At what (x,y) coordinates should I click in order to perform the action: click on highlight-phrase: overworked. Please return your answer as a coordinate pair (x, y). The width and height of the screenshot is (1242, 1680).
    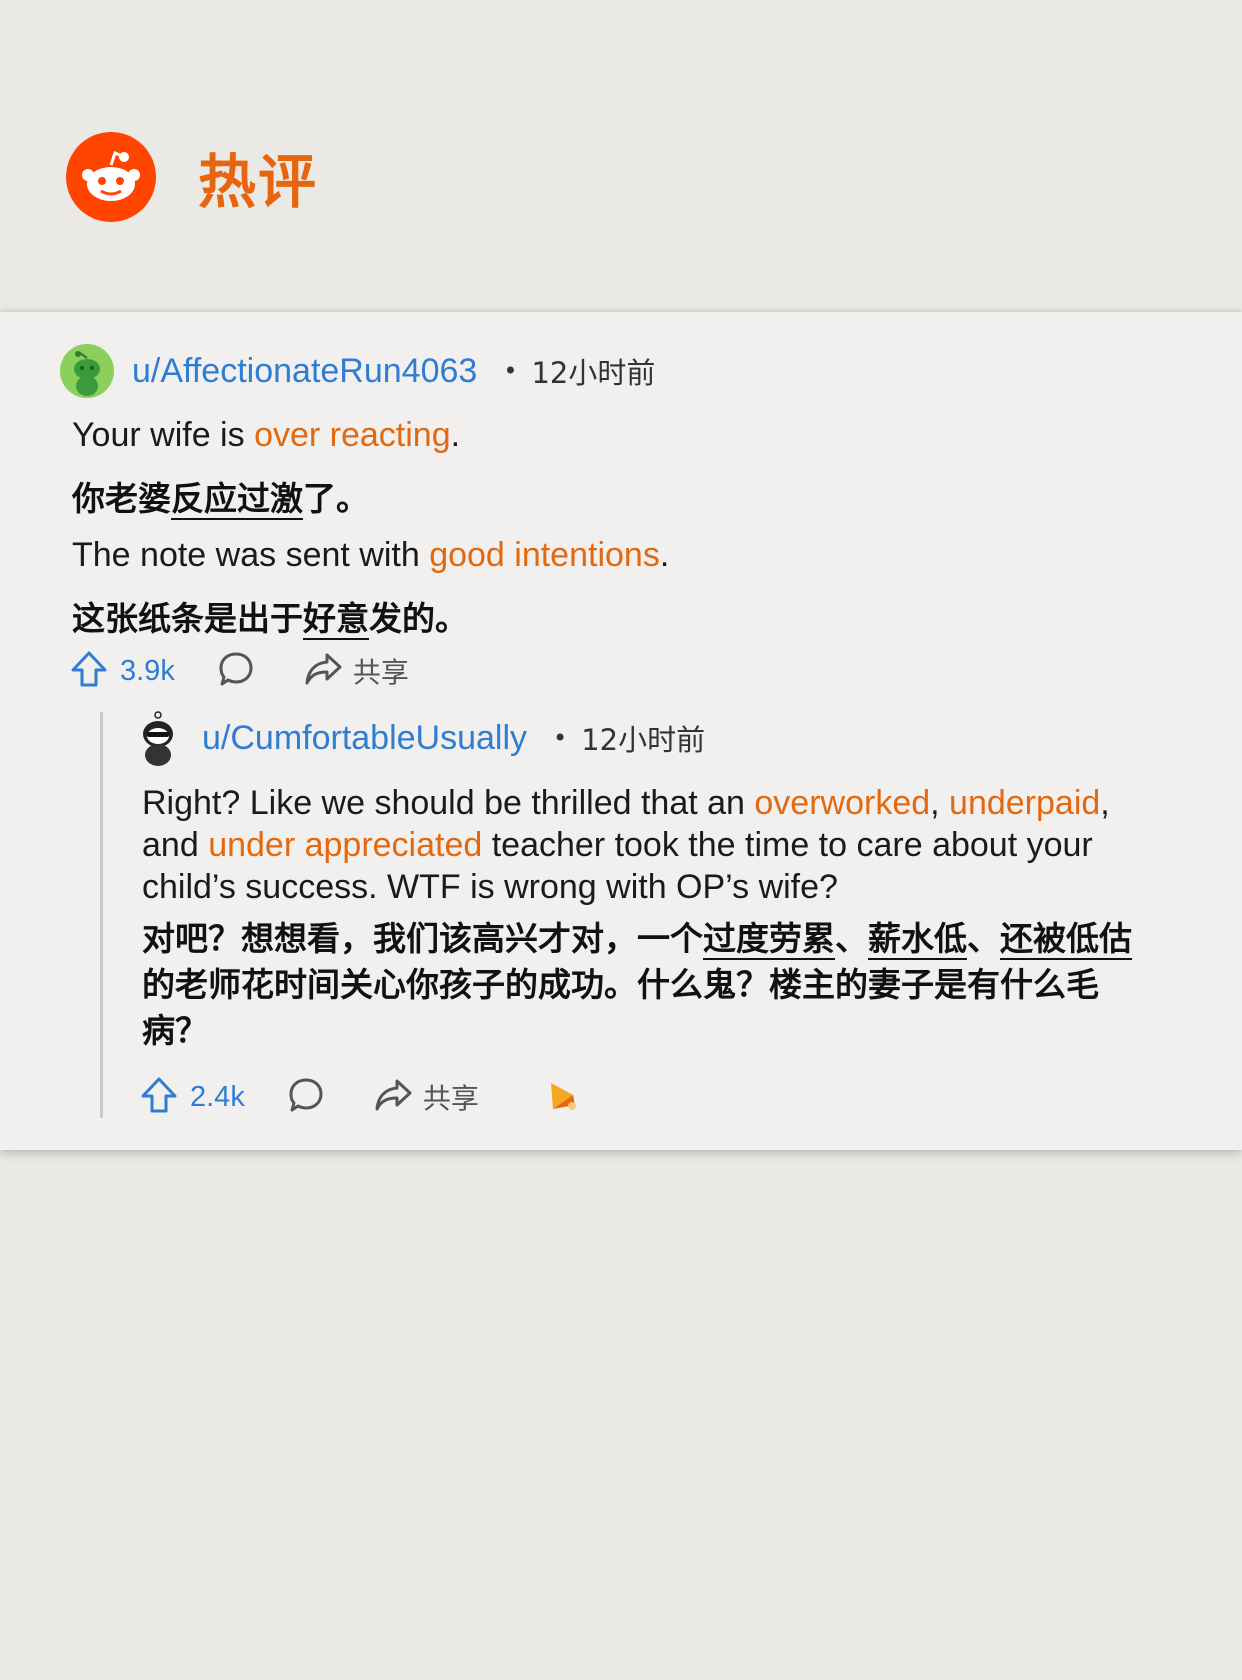
    Looking at the image, I should click on (842, 803).